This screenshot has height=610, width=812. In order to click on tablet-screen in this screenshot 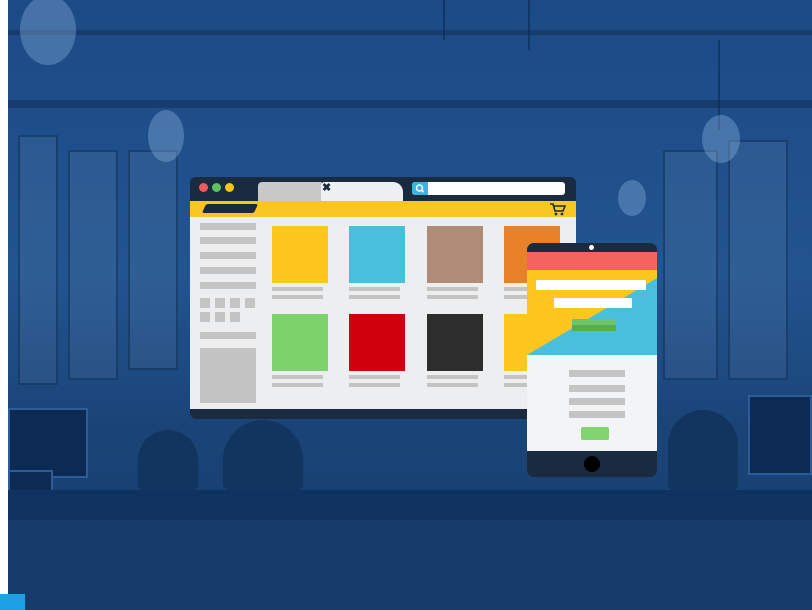, I will do `click(592, 351)`.